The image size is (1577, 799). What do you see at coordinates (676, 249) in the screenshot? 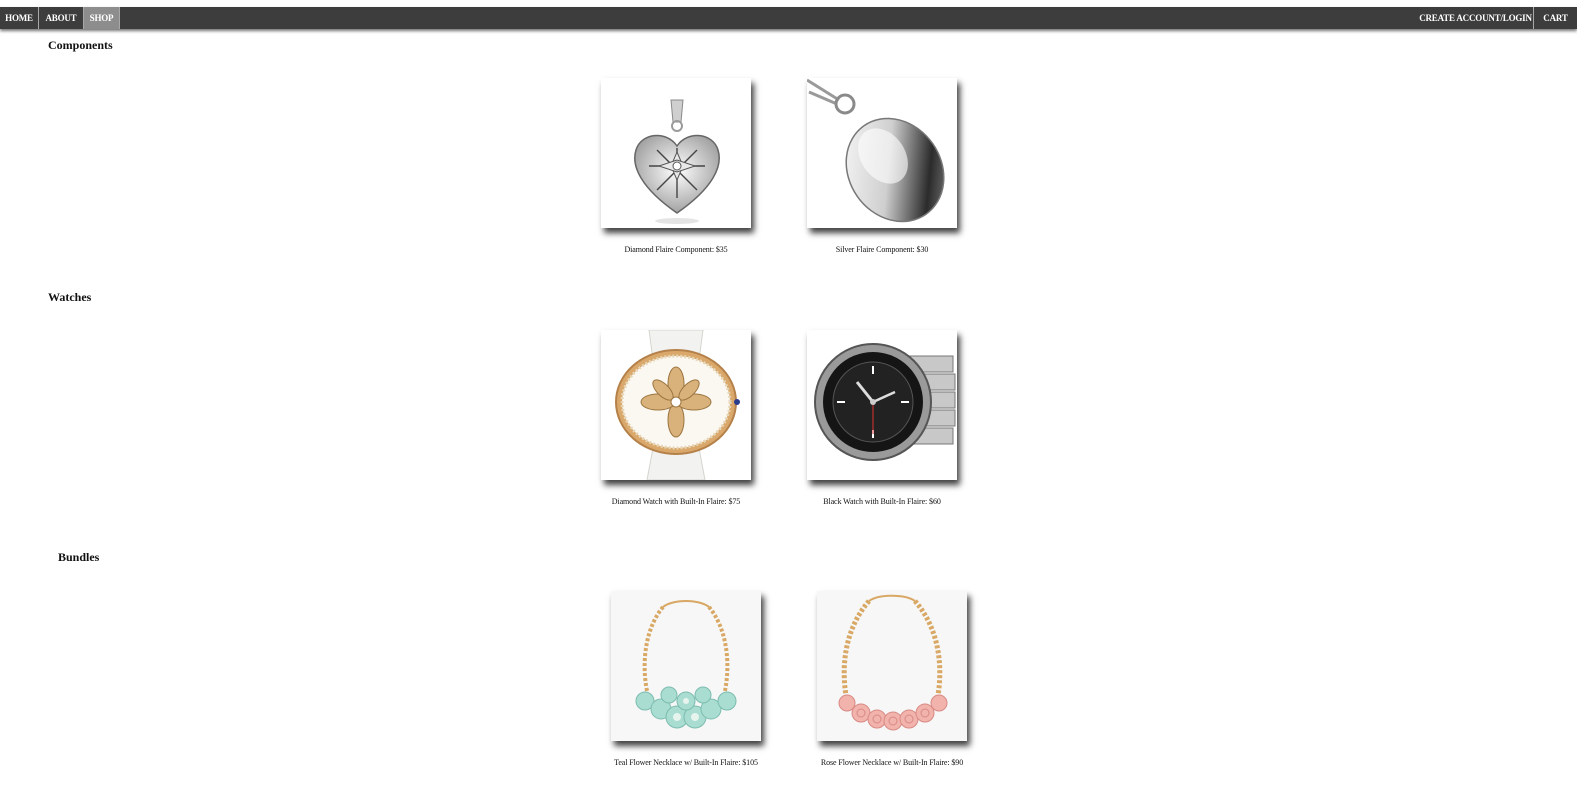
I see `product-caption: Diamond Flaire Component: $35` at bounding box center [676, 249].